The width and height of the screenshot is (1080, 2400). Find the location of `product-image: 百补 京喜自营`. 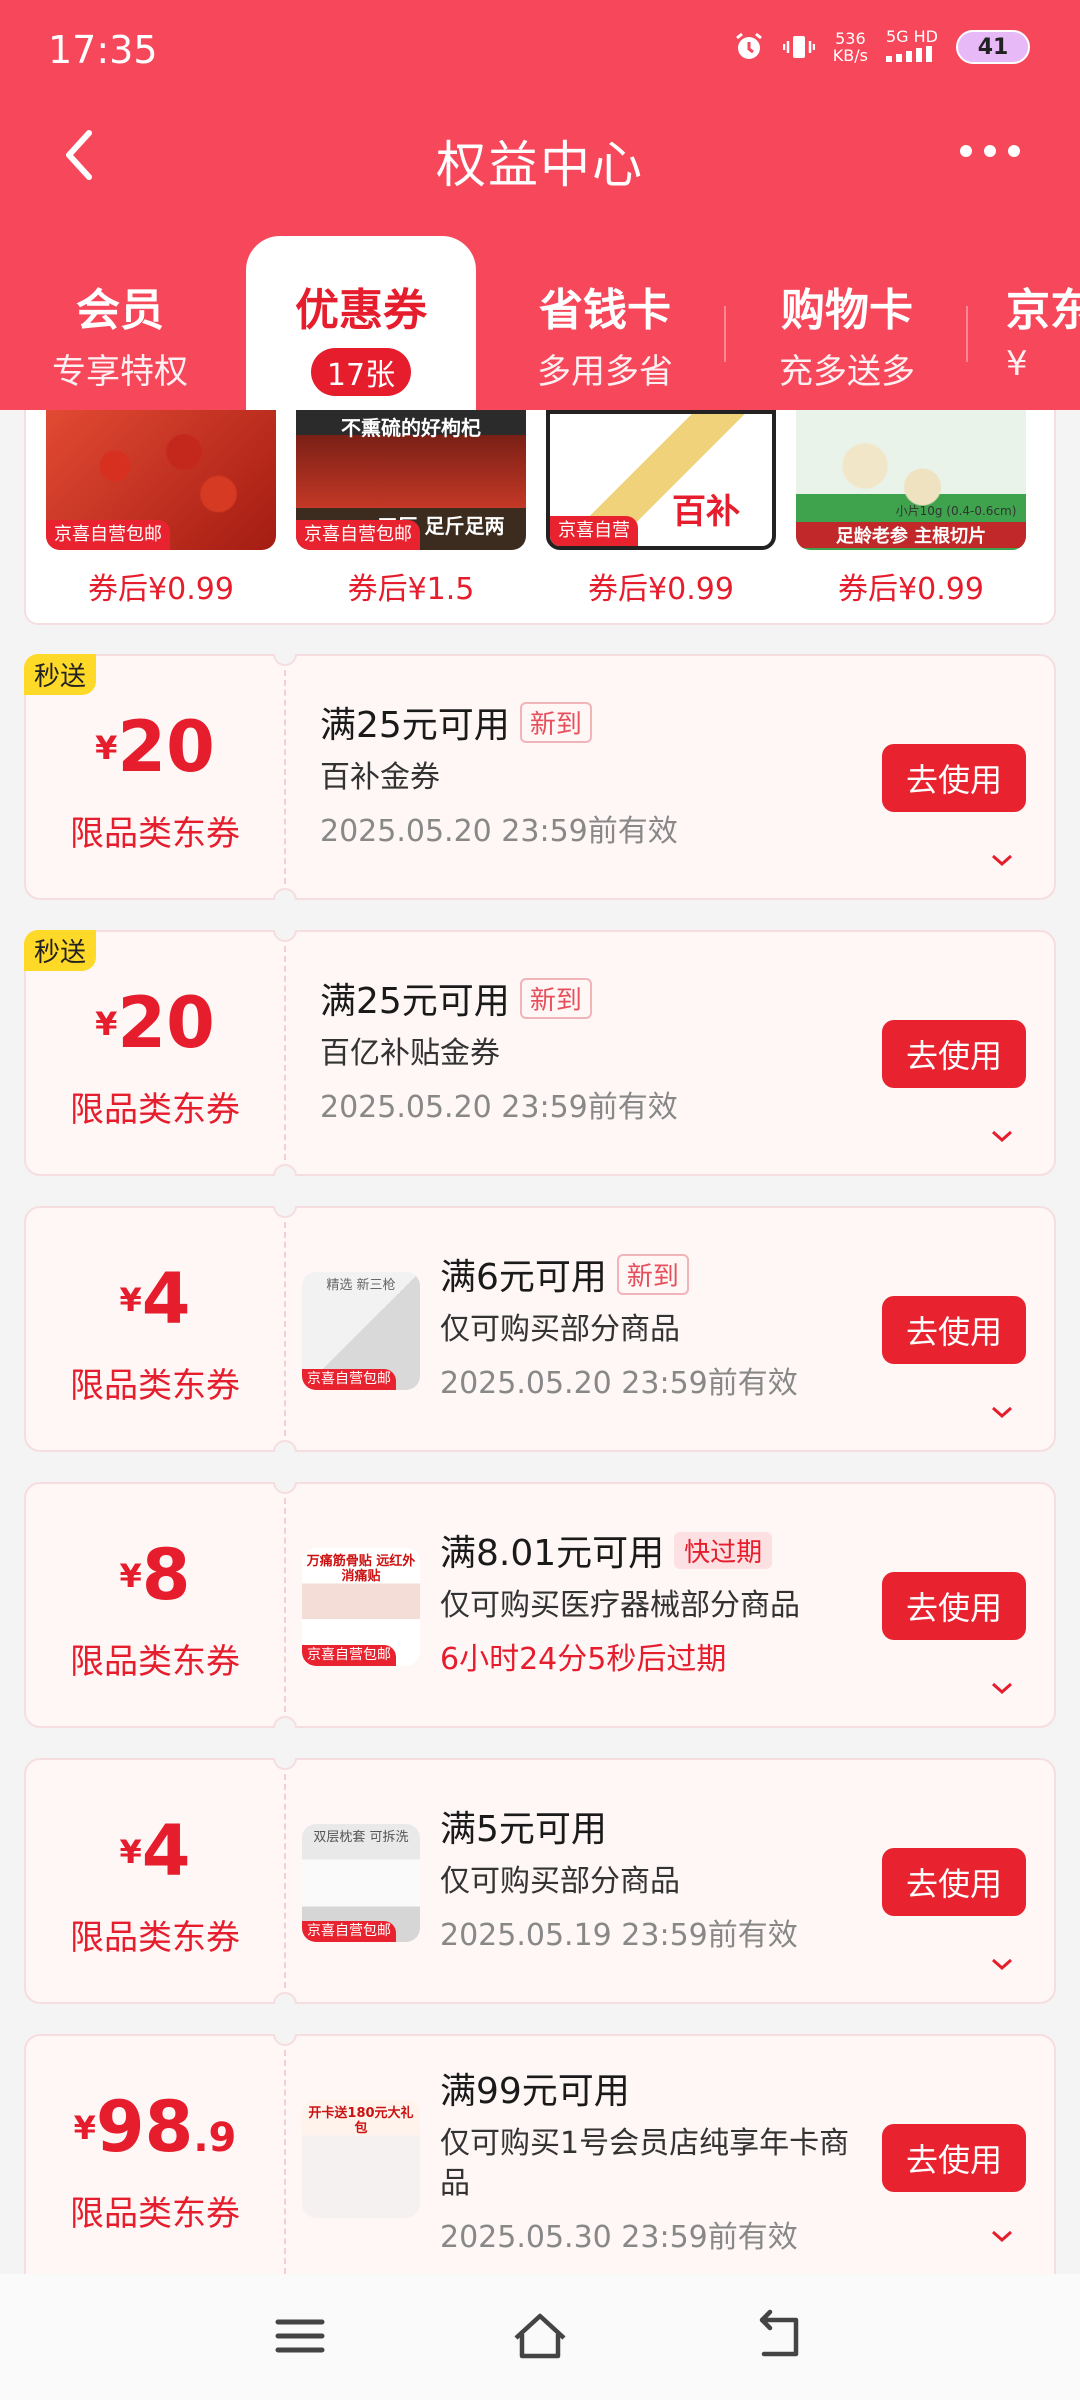

product-image: 百补 京喜自营 is located at coordinates (661, 480).